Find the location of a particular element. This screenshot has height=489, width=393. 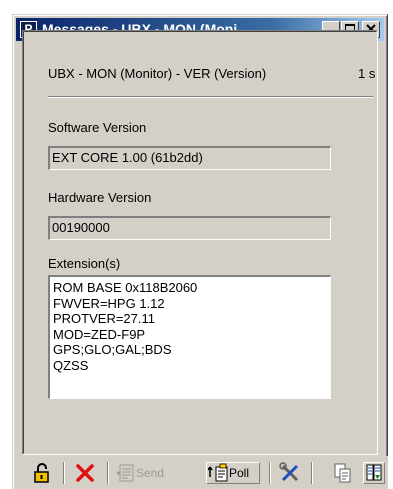

extension-line: PROTVER=27.11 is located at coordinates (104, 319).